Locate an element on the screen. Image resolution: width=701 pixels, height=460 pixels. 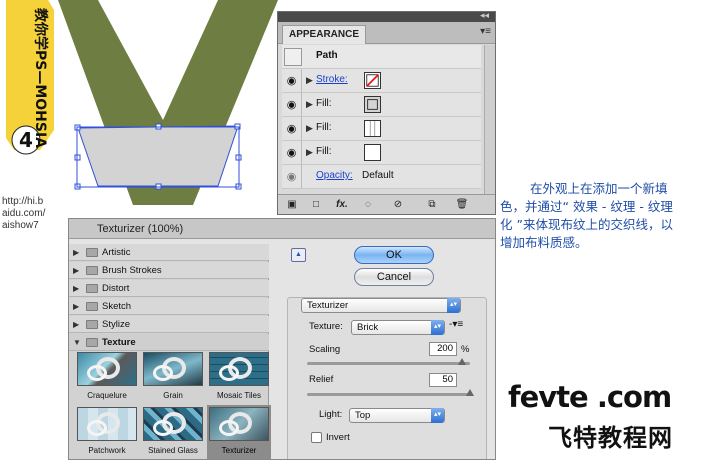
thumb-stained-glass: Stained Glass is located at coordinates (173, 433).